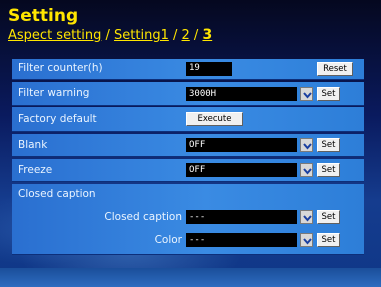 The width and height of the screenshot is (381, 287). Describe the element at coordinates (57, 194) in the screenshot. I see `closed-caption-section-label: Closed caption` at that location.